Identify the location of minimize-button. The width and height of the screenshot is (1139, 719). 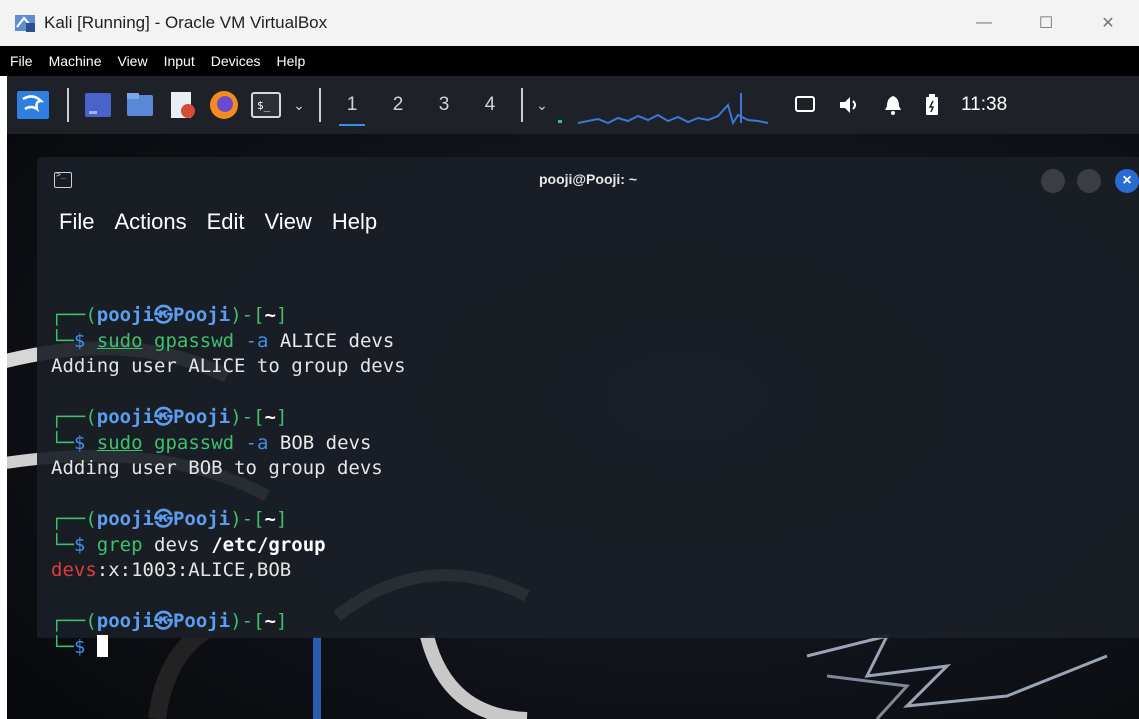
(1053, 181).